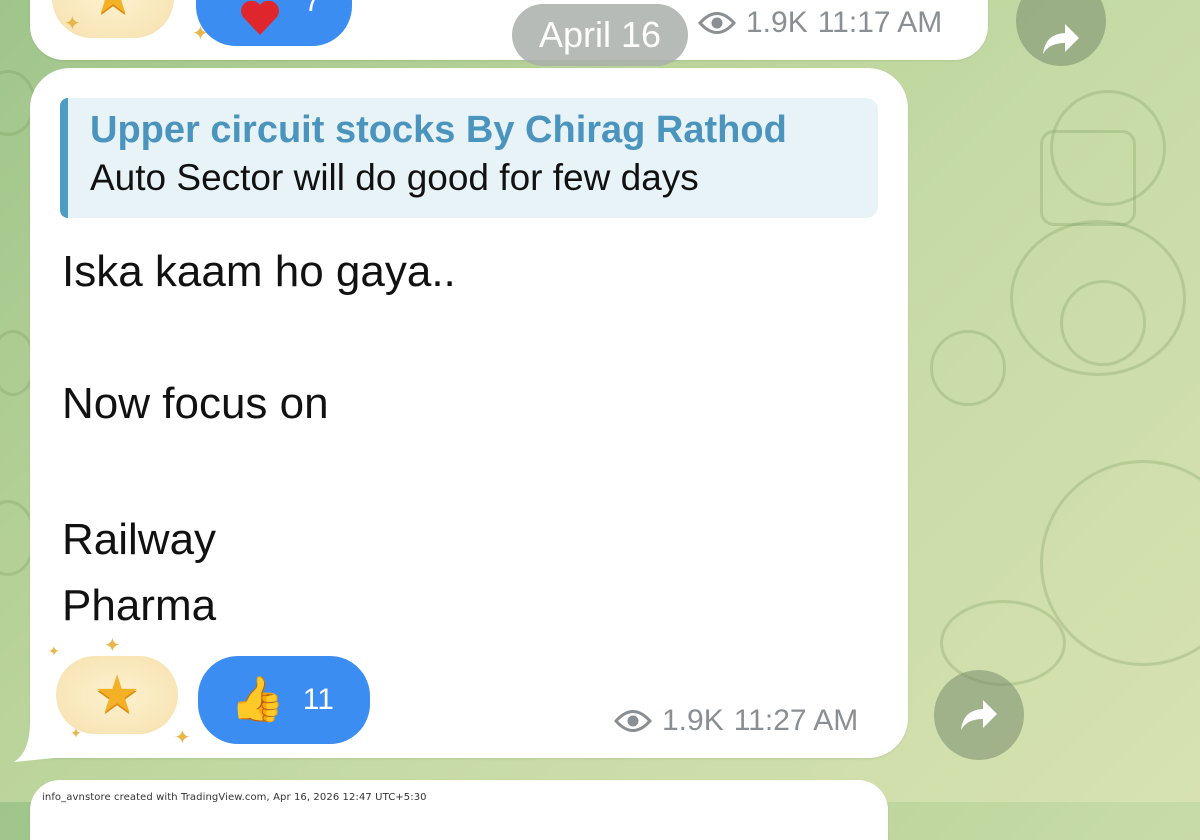 This screenshot has width=1200, height=840. Describe the element at coordinates (509, 30) in the screenshot. I see `previous-message-bubble: ★ ✦ ✦ 7 1.9K 11:17 AM` at that location.